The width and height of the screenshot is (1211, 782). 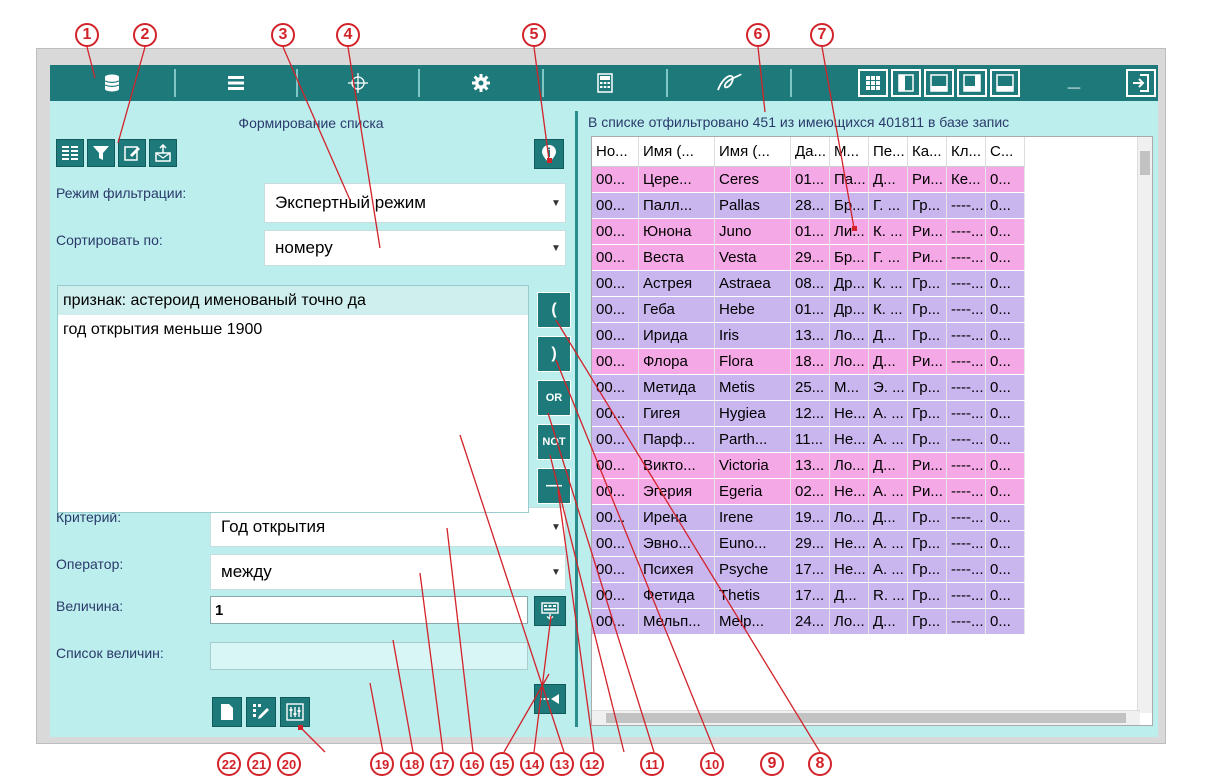 I want to click on export-button, so click(x=163, y=153).